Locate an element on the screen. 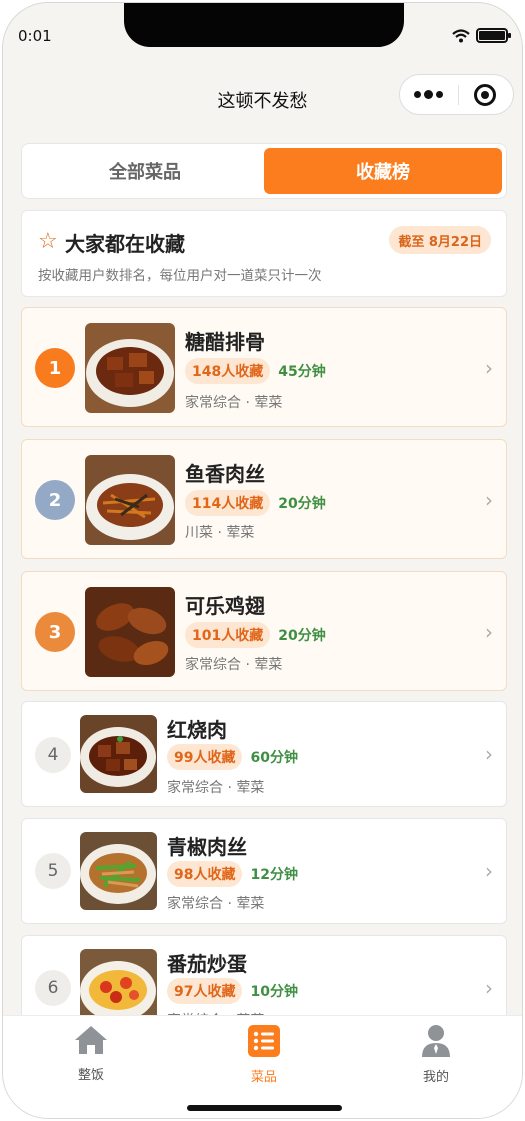 This screenshot has width=525, height=1121. notch is located at coordinates (264, 25).